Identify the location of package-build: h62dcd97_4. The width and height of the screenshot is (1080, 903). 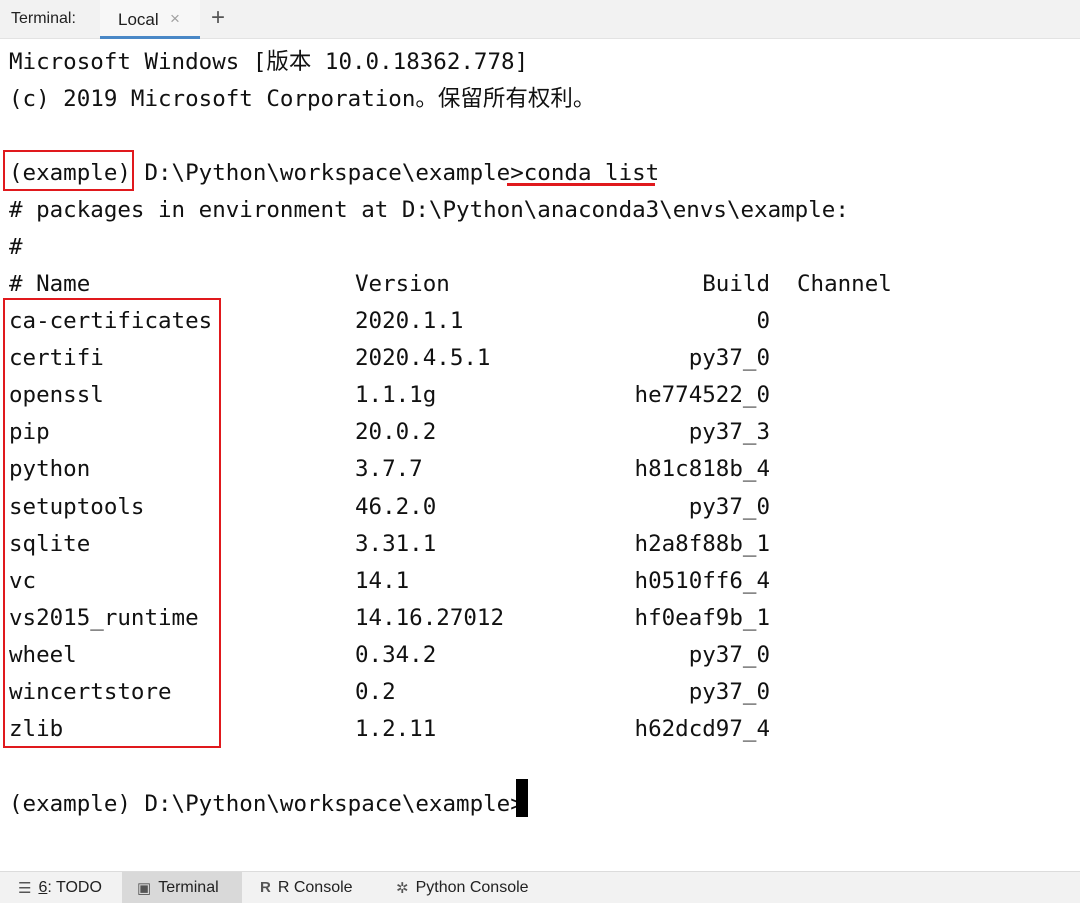
(702, 729).